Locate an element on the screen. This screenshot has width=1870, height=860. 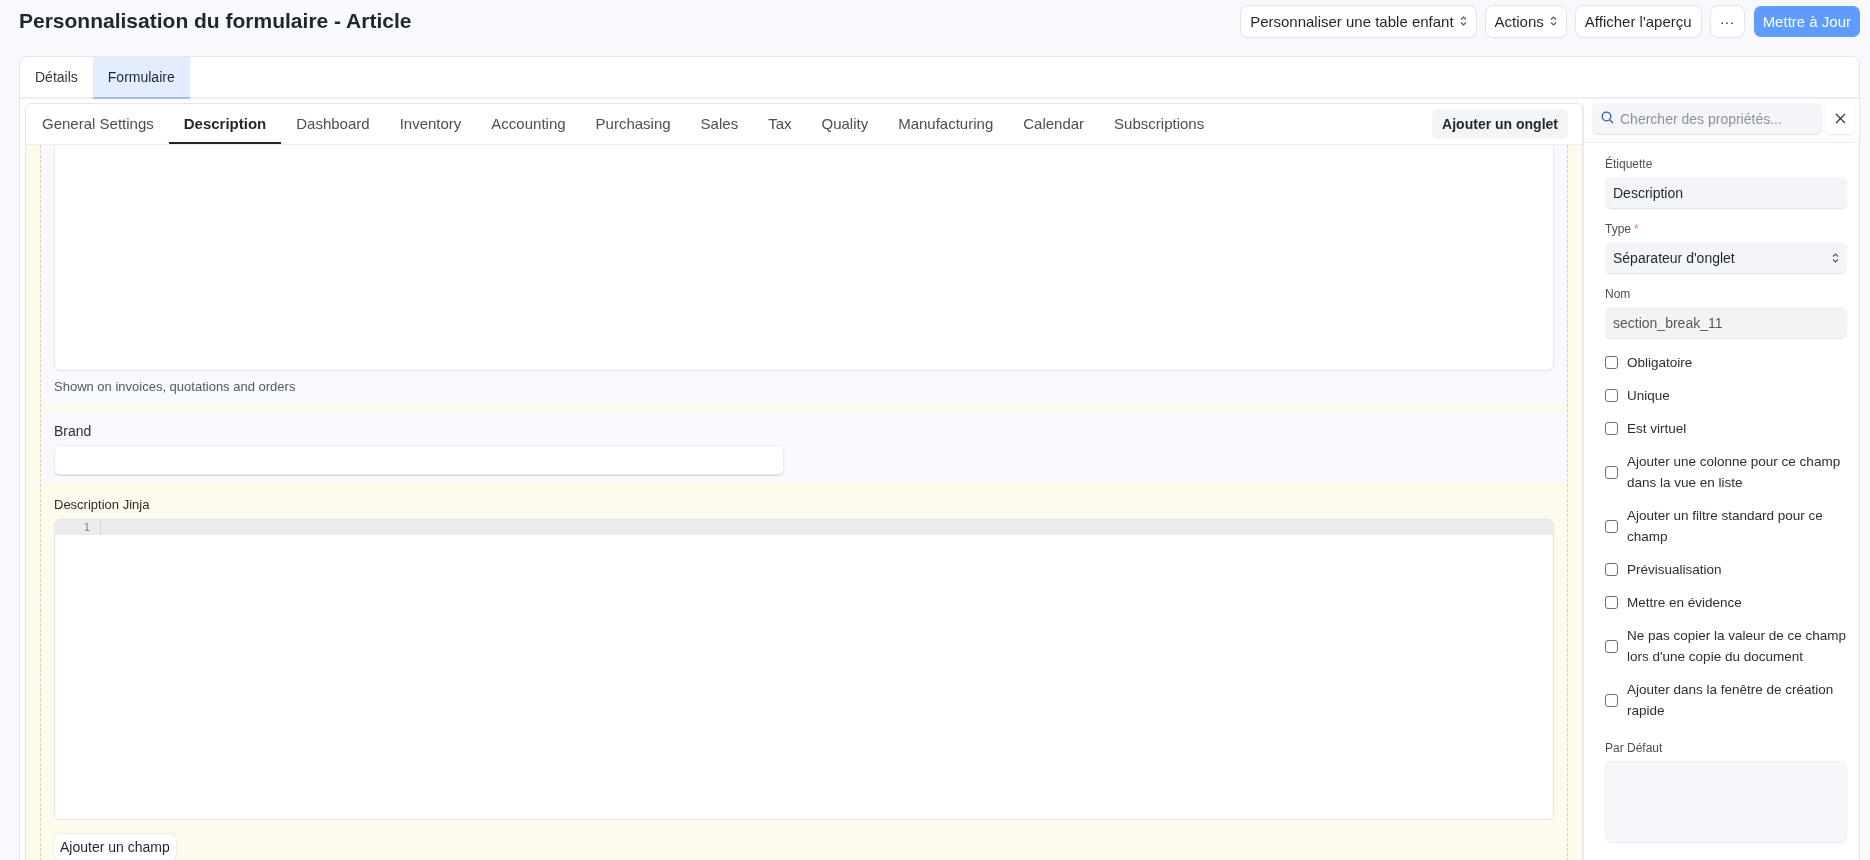
checkbox-label: Obligatoire is located at coordinates (1660, 363).